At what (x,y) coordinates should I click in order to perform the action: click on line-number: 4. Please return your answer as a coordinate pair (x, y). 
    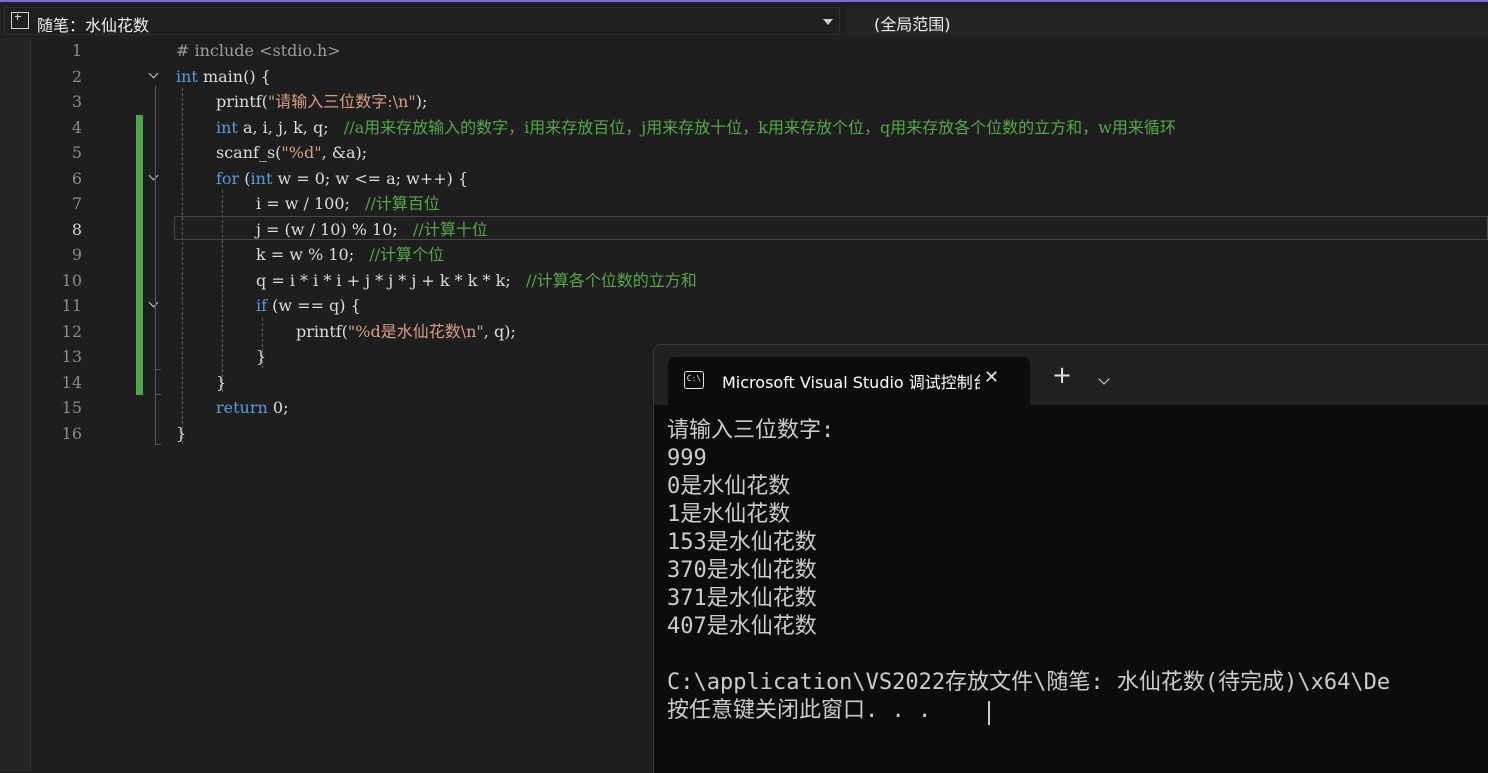
    Looking at the image, I should click on (76, 127).